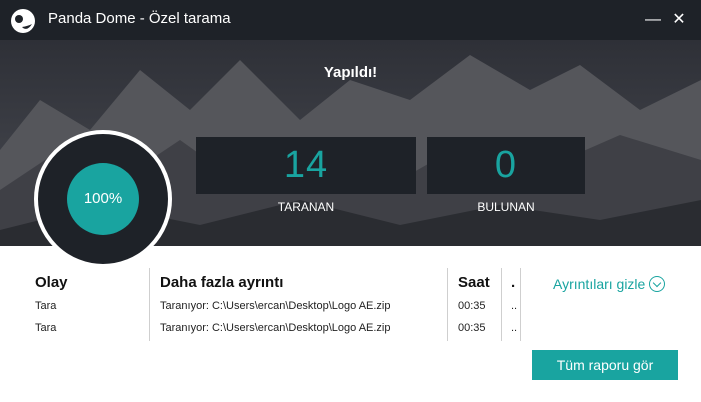  What do you see at coordinates (139, 18) in the screenshot?
I see `window-title: Panda Dome - Özel tarama` at bounding box center [139, 18].